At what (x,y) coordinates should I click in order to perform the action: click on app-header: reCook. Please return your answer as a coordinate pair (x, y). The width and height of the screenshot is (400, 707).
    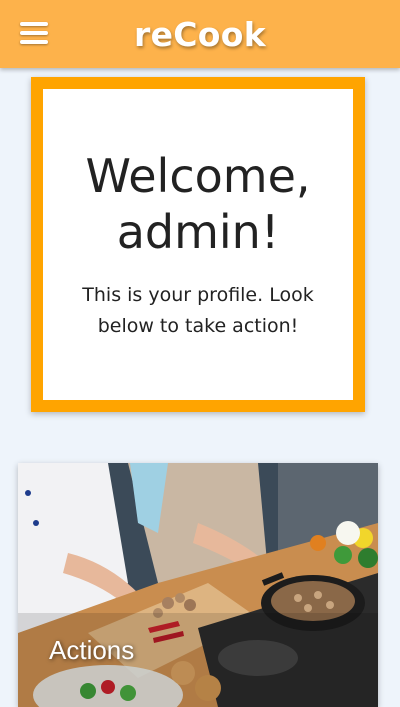
    Looking at the image, I should click on (200, 34).